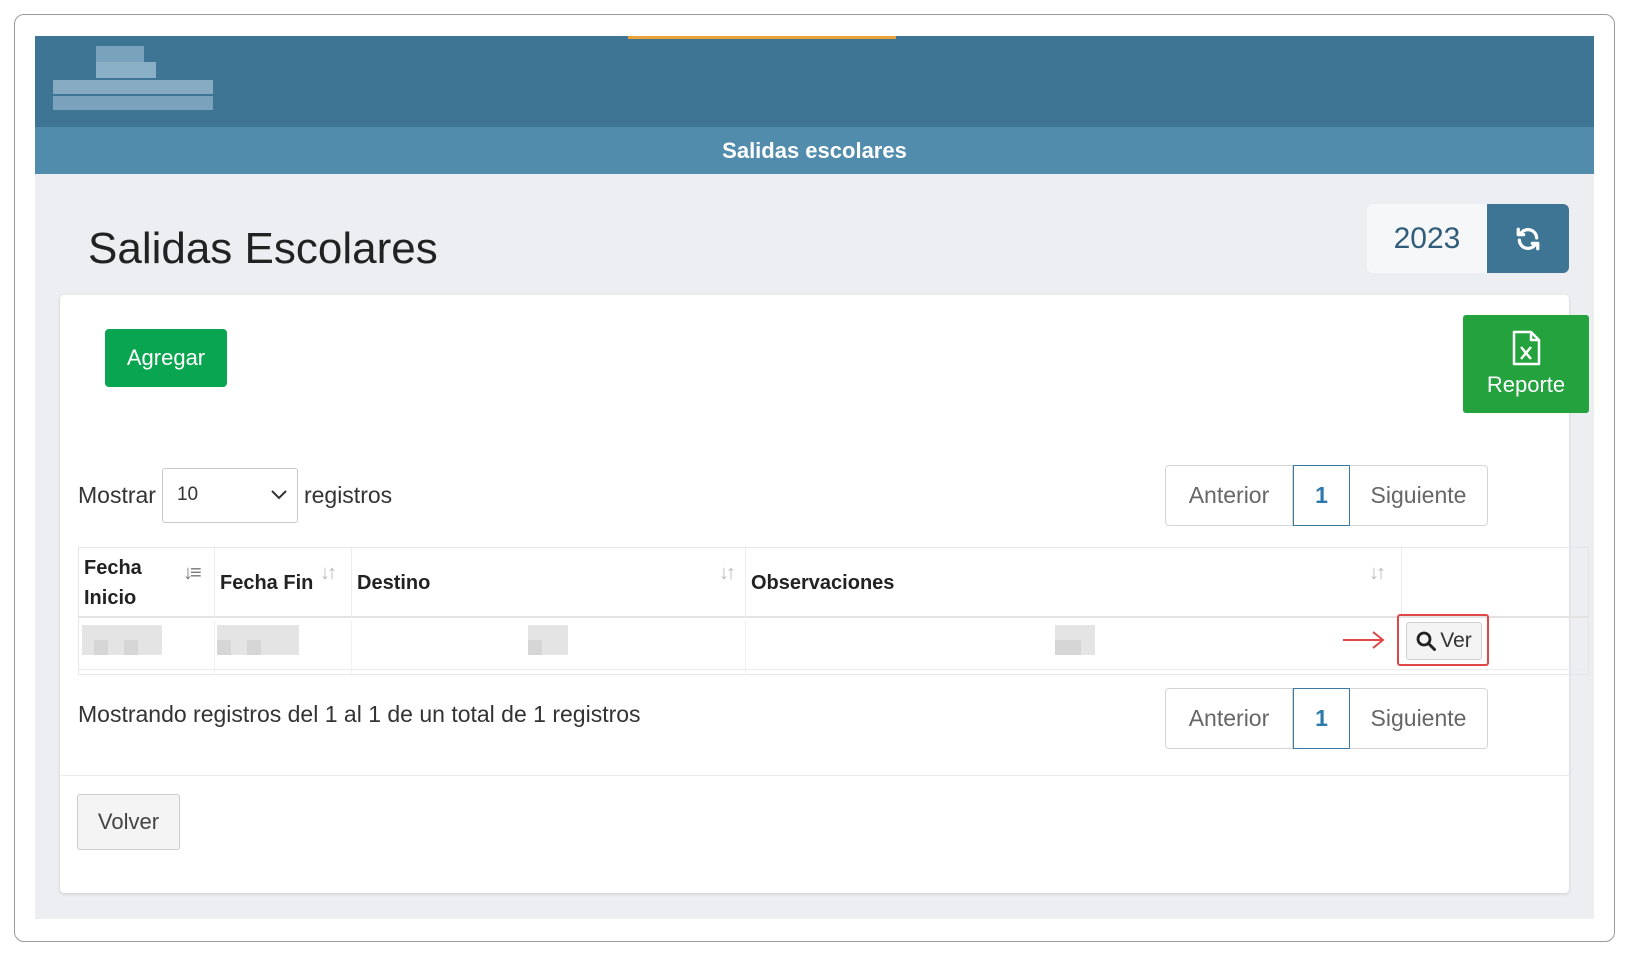  I want to click on card-footer-divider, so click(814, 775).